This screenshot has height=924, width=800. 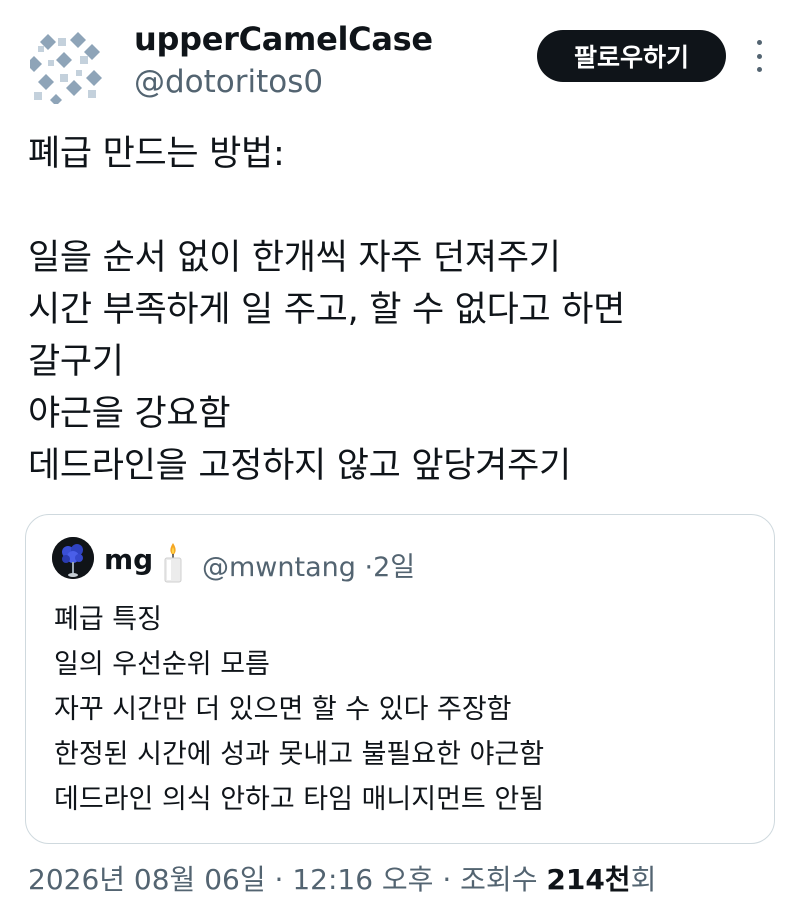 I want to click on quoted-line: 폐급 특징, so click(x=108, y=619).